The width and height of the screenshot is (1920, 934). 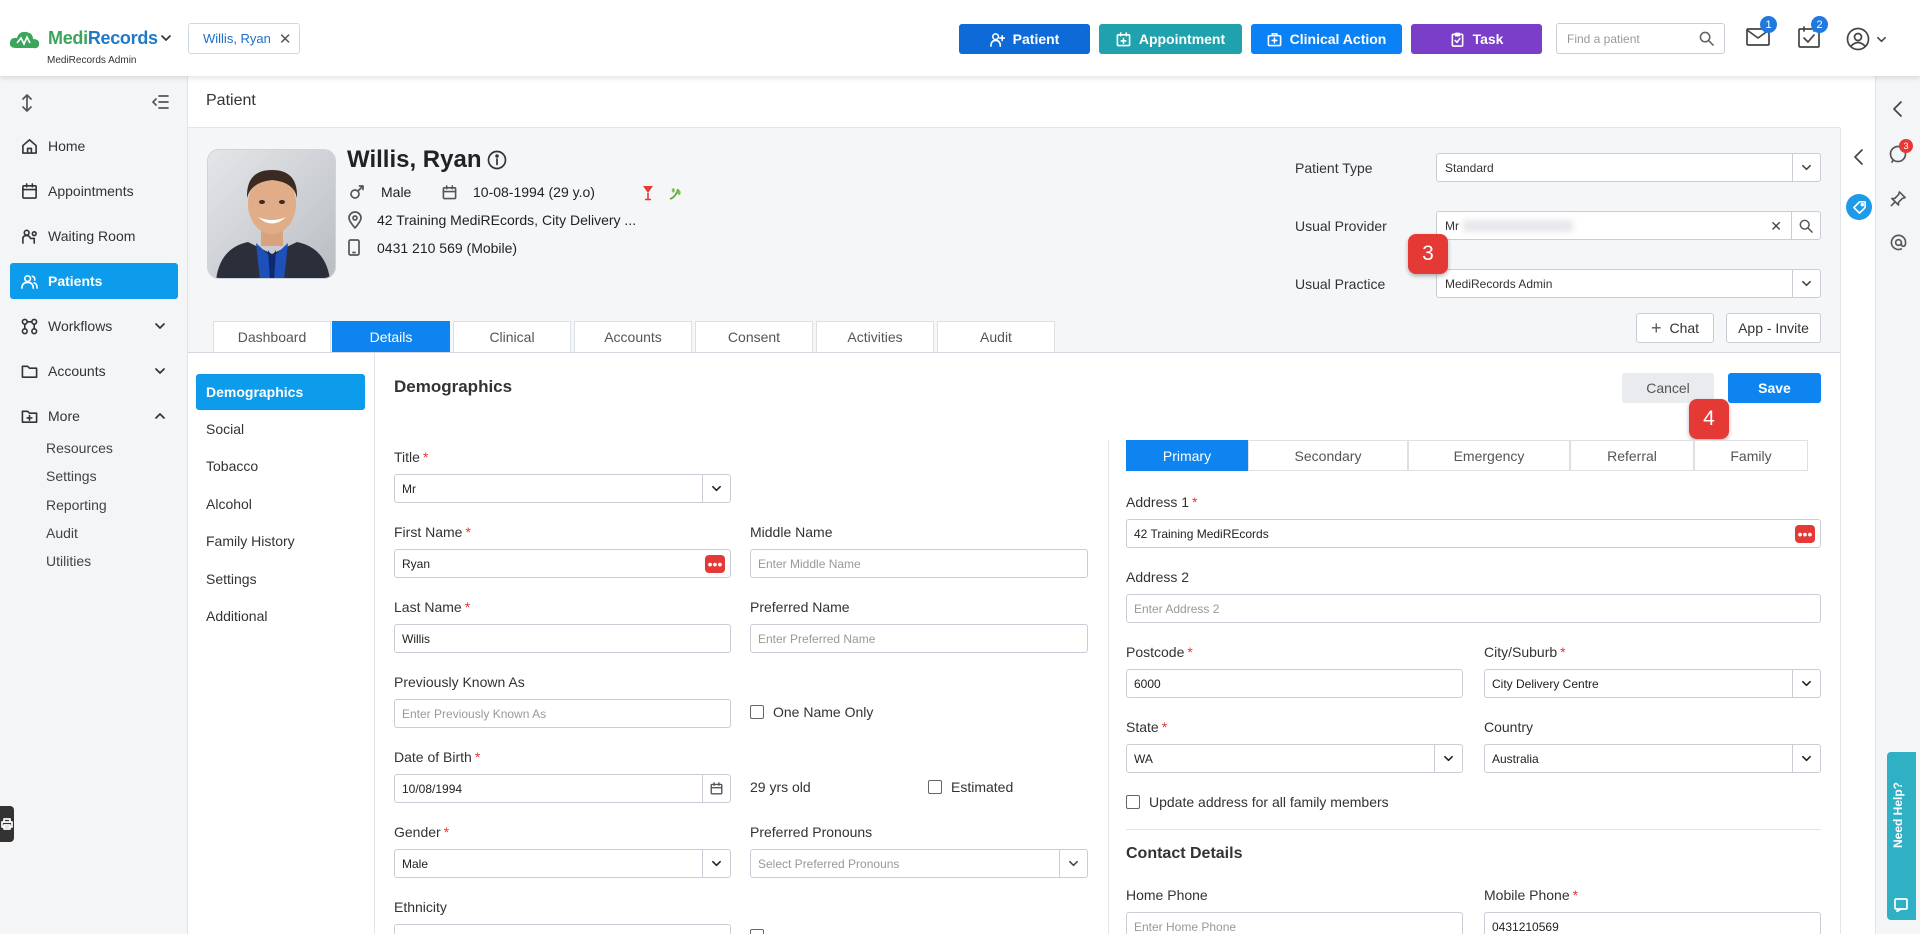 I want to click on sidebar-subitem-utilities: Utilities, so click(x=68, y=561).